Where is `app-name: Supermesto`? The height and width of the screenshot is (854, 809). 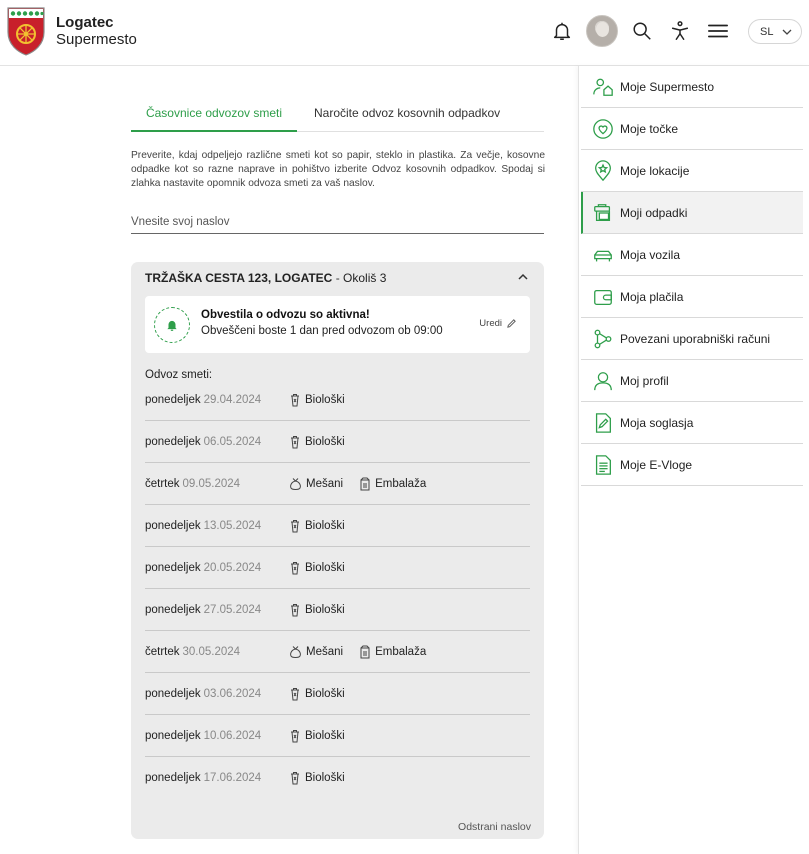
app-name: Supermesto is located at coordinates (96, 39).